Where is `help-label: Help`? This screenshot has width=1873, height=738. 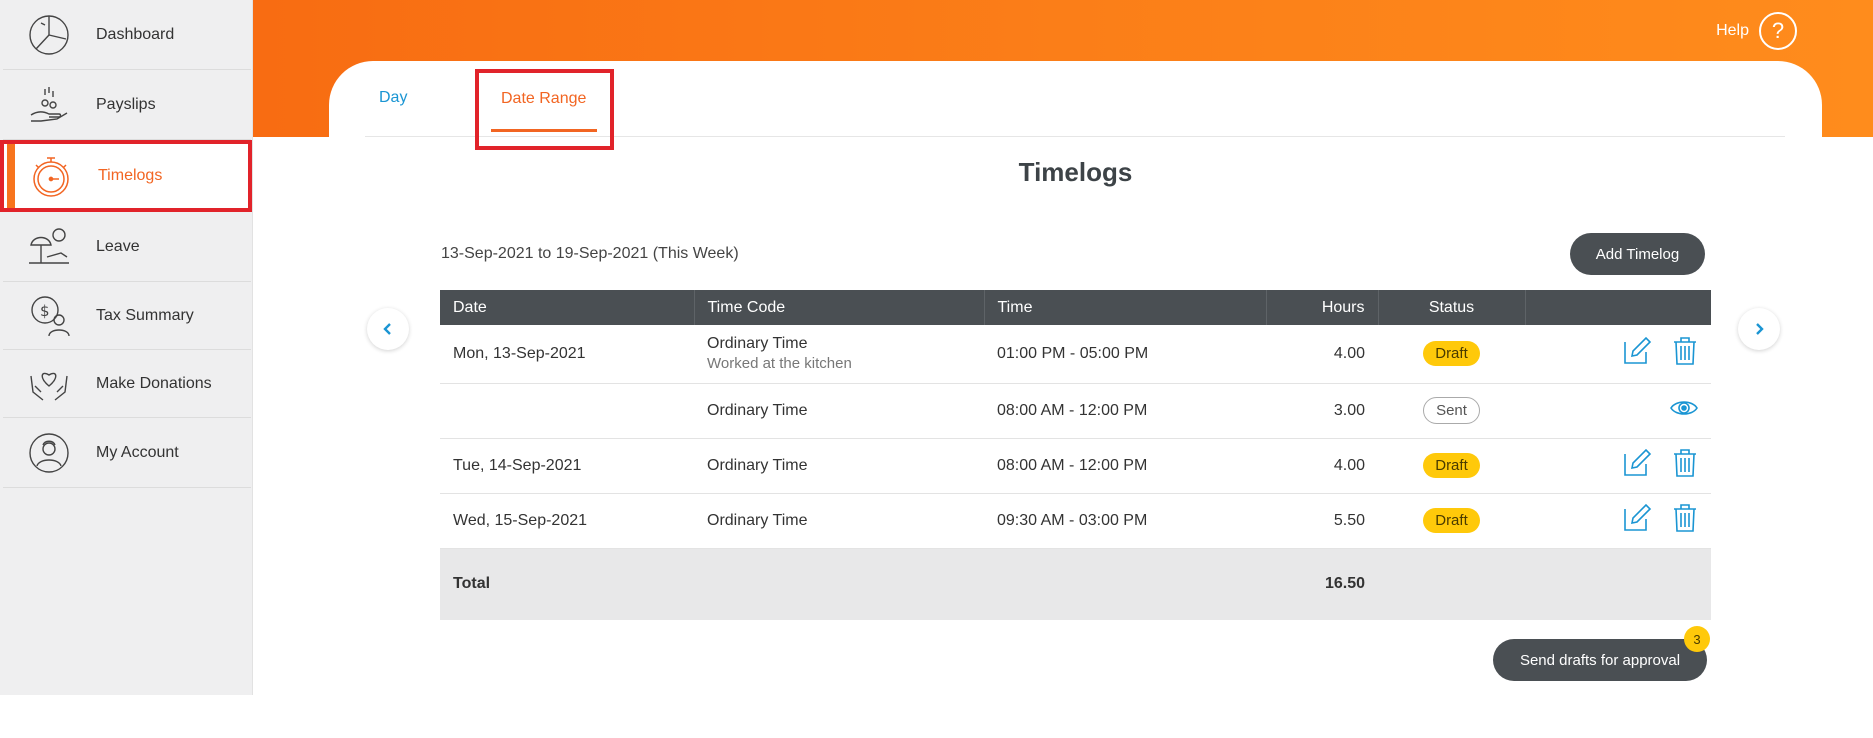 help-label: Help is located at coordinates (1732, 30).